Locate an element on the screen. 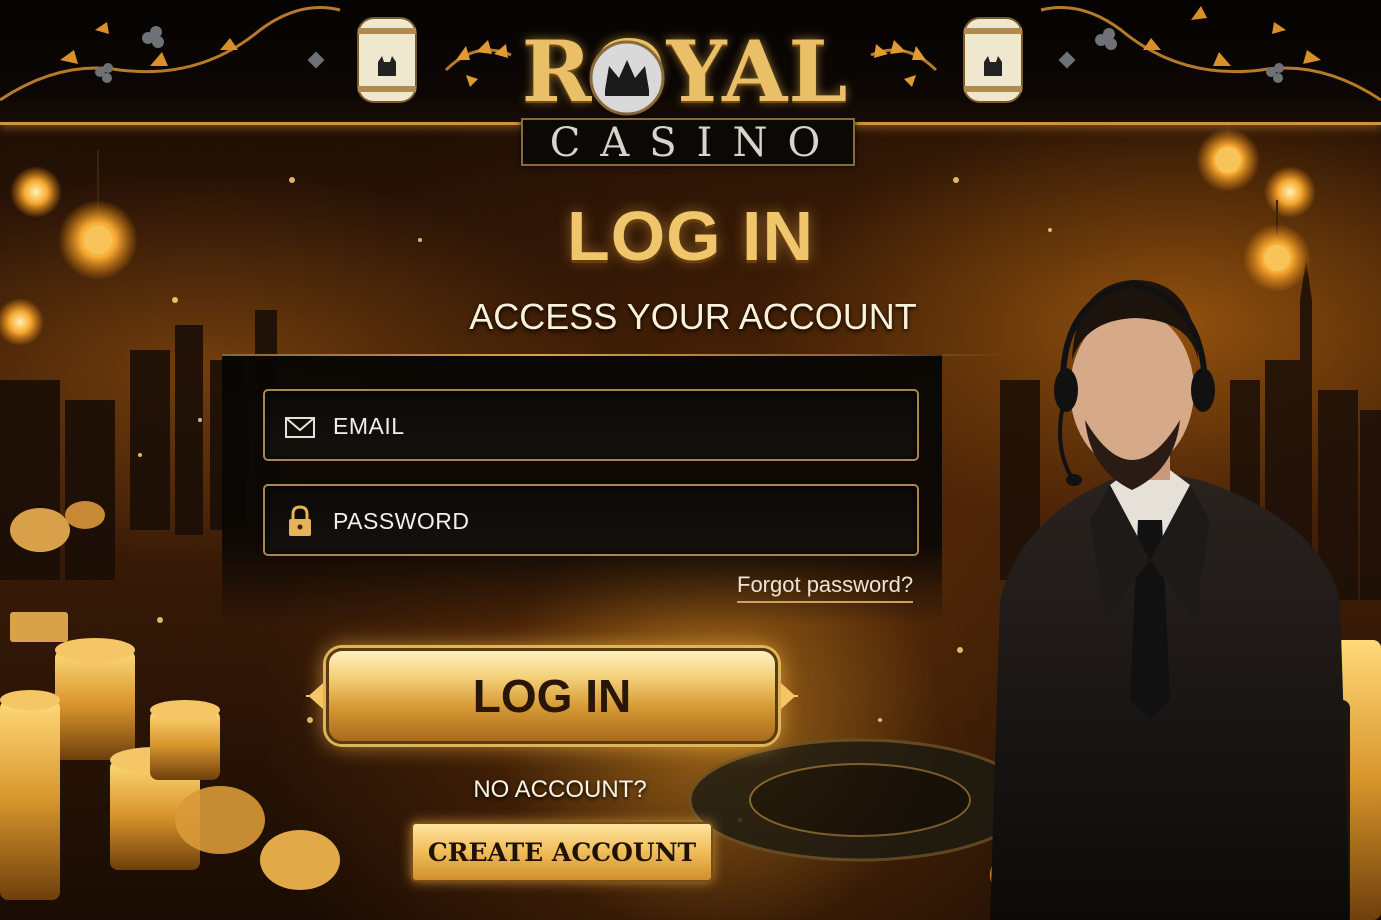 The image size is (1381, 920). email-placeholder: EMAIL is located at coordinates (369, 426).